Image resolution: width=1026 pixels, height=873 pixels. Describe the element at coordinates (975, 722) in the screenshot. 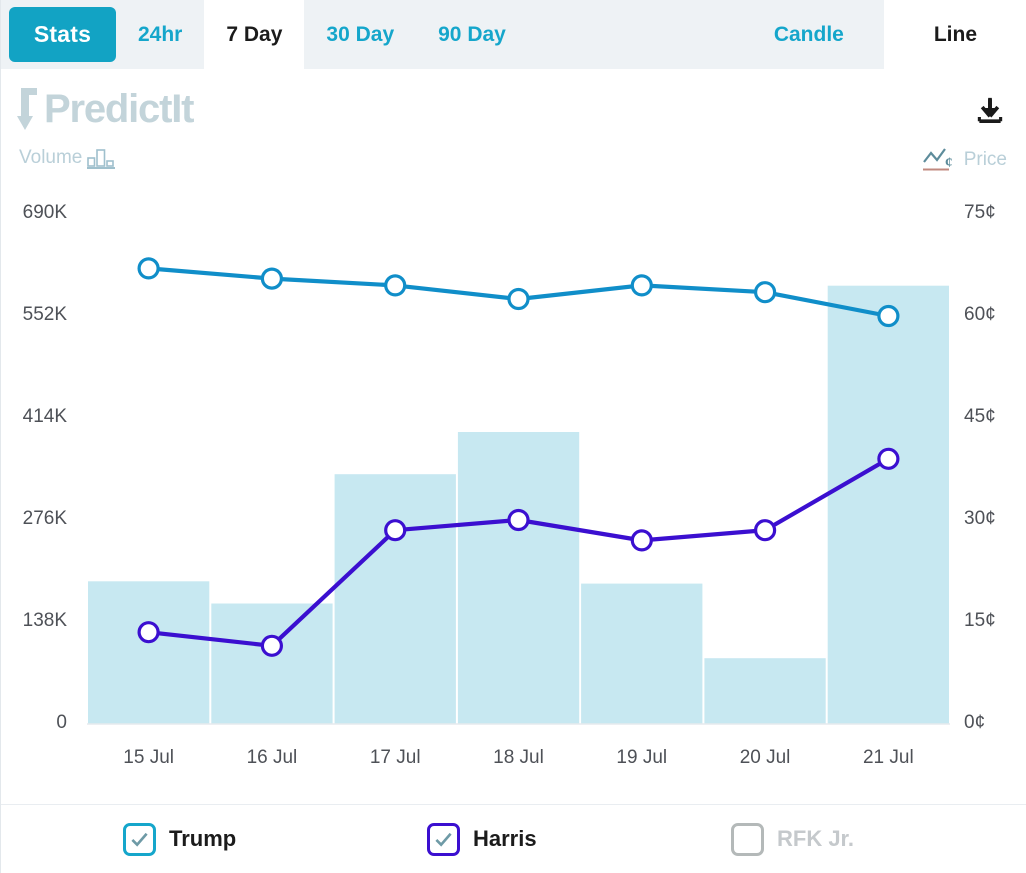

I see `y-axis-right-tick: 0¢` at that location.